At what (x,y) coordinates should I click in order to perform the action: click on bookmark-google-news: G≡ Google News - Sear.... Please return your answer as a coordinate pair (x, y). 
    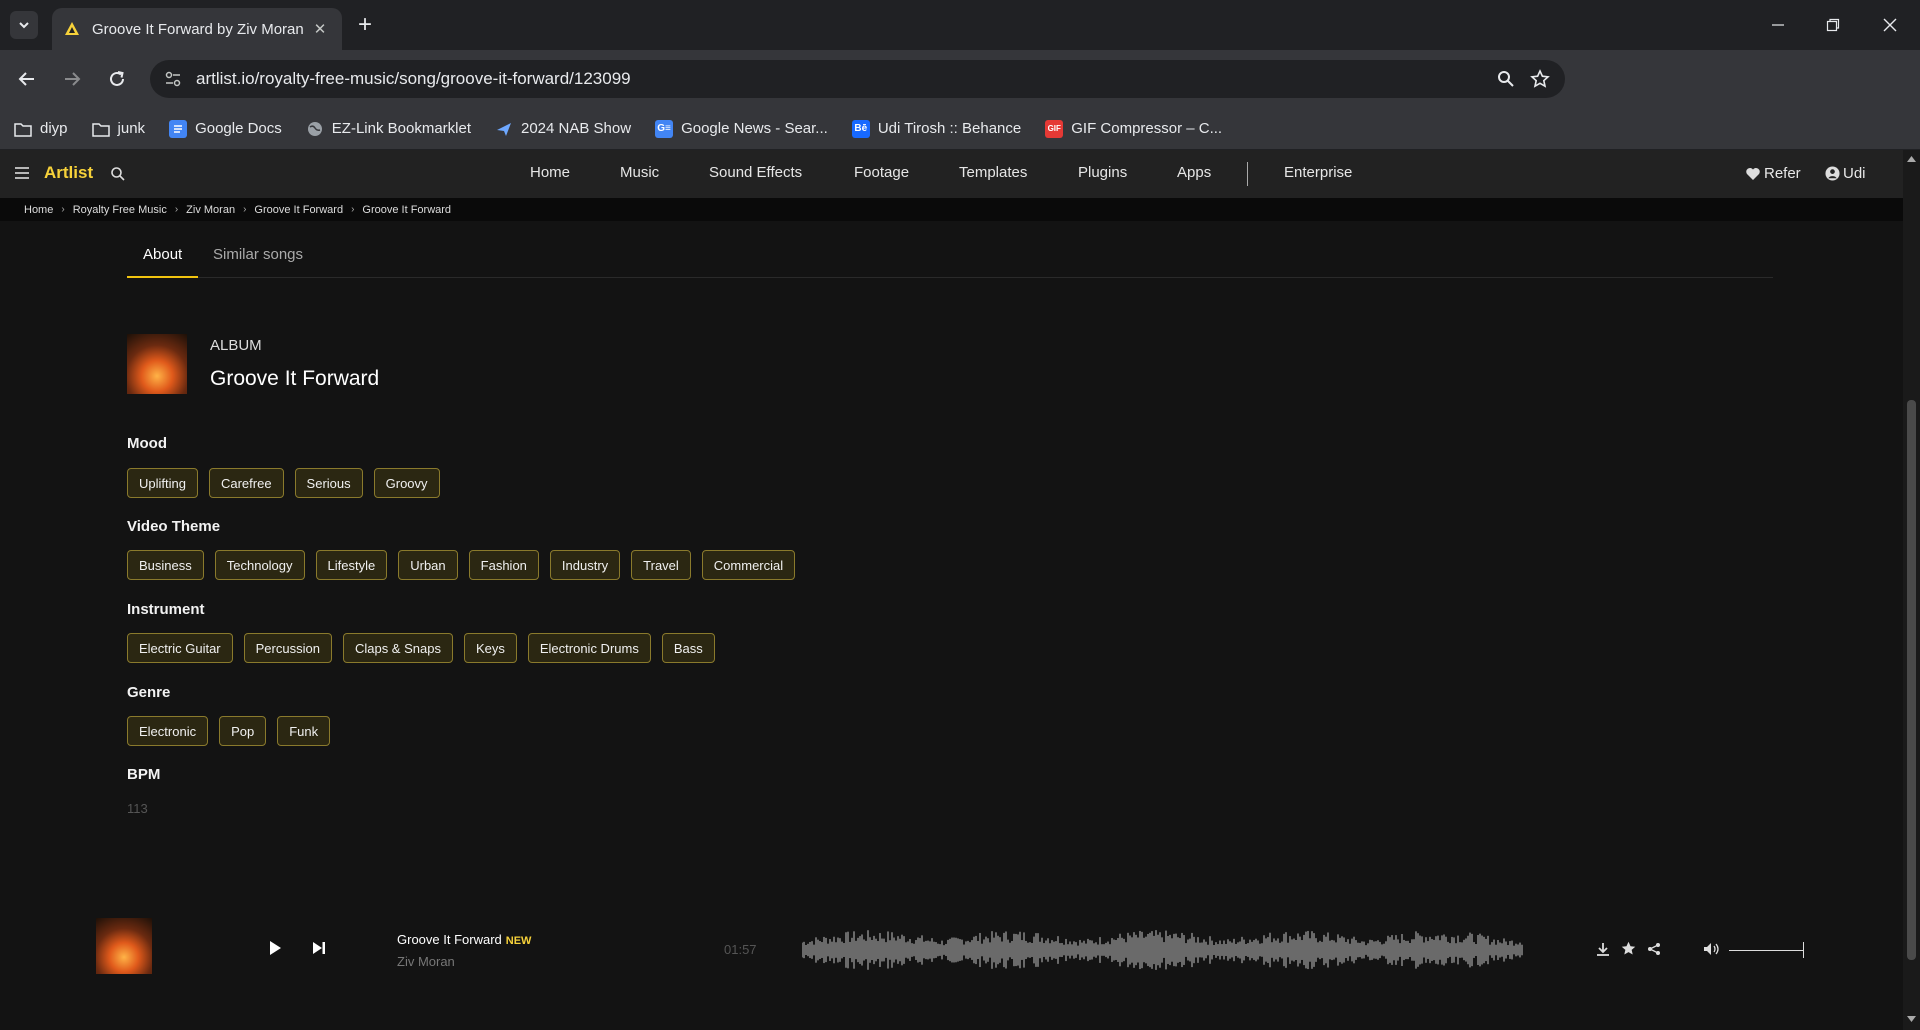
    Looking at the image, I should click on (741, 128).